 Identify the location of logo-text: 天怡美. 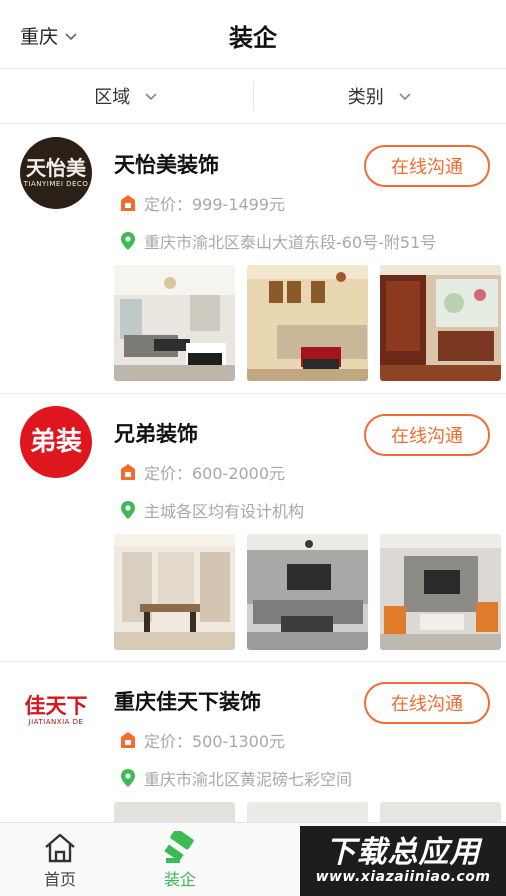
(56, 168).